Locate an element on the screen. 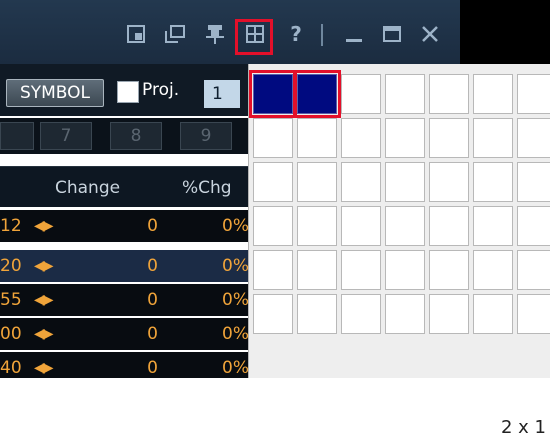  price-cell: 12 is located at coordinates (11, 226).